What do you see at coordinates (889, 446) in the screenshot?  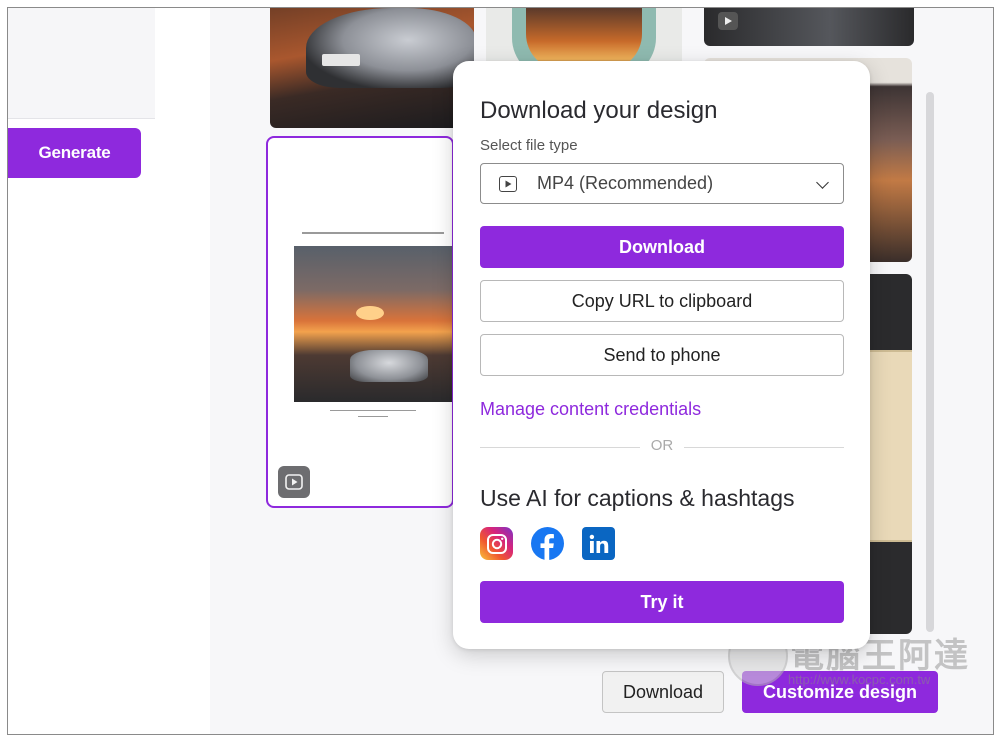 I see `paper-image` at bounding box center [889, 446].